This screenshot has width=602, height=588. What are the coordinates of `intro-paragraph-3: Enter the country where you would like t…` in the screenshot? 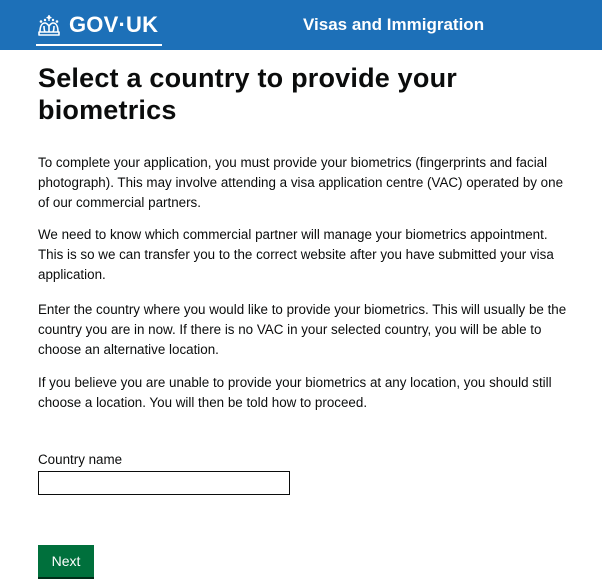 It's located at (302, 329).